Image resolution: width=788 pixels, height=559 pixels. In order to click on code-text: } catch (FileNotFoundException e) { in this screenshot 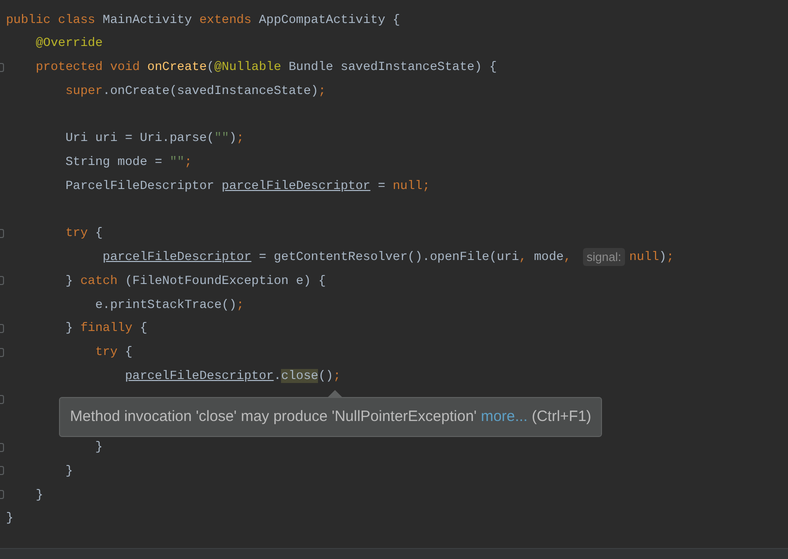, I will do `click(195, 281)`.